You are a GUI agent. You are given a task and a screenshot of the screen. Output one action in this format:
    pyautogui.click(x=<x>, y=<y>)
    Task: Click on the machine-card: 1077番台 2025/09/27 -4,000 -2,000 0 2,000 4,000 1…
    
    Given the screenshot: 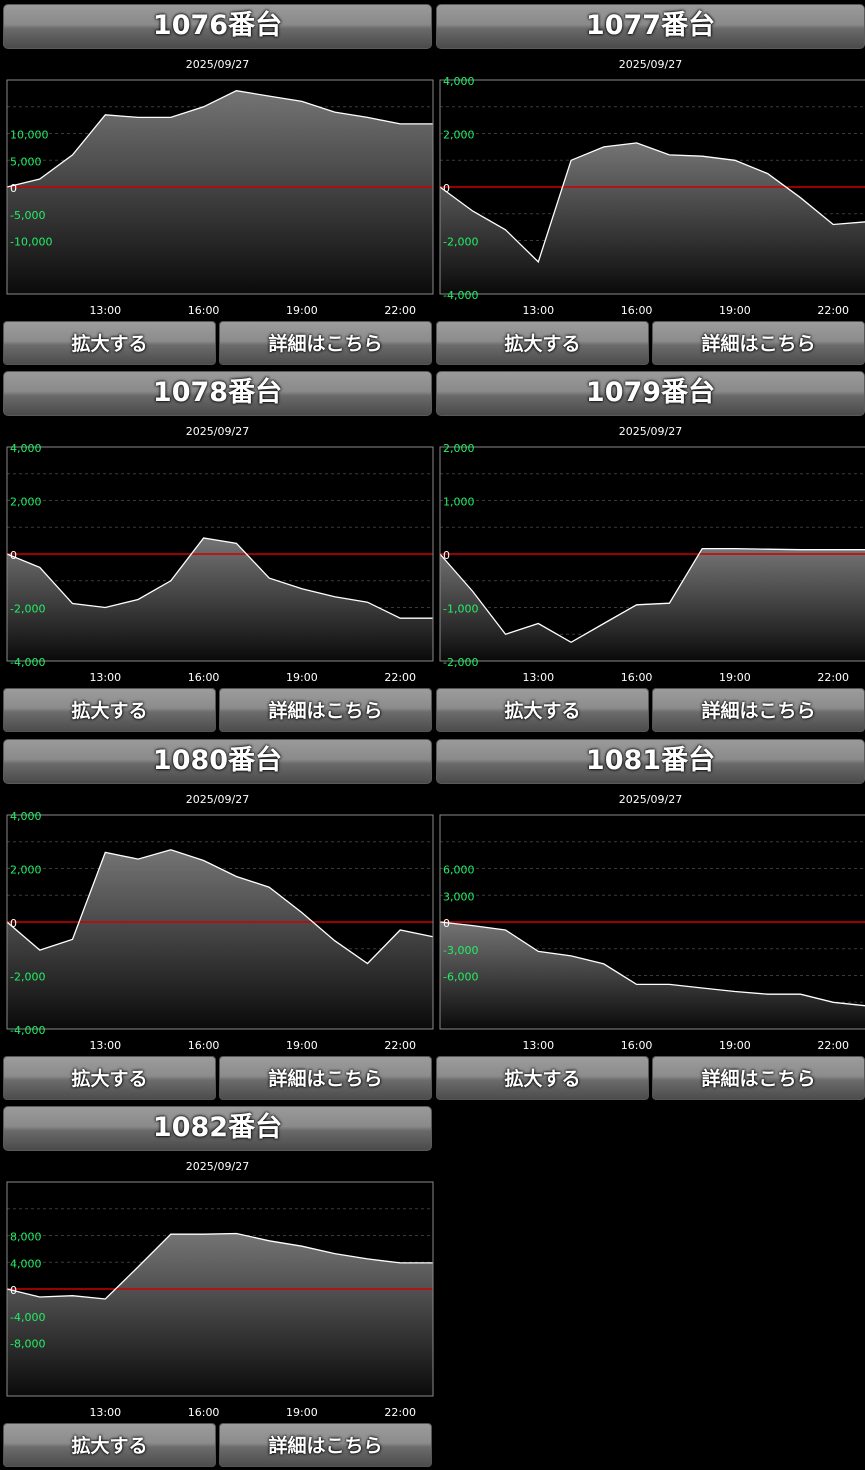 What is the action you would take?
    pyautogui.click(x=650, y=186)
    